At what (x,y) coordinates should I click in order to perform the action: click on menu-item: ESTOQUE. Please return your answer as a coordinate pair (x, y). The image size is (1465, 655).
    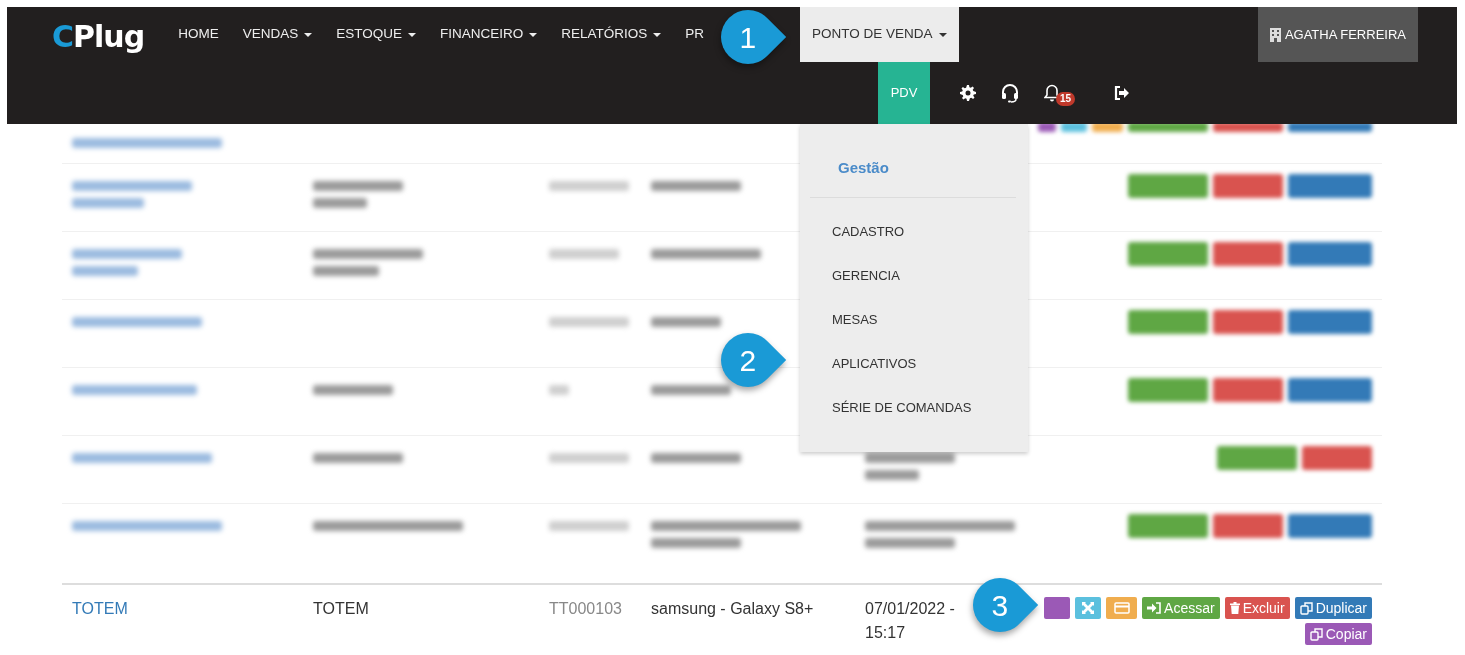
    Looking at the image, I should click on (376, 34).